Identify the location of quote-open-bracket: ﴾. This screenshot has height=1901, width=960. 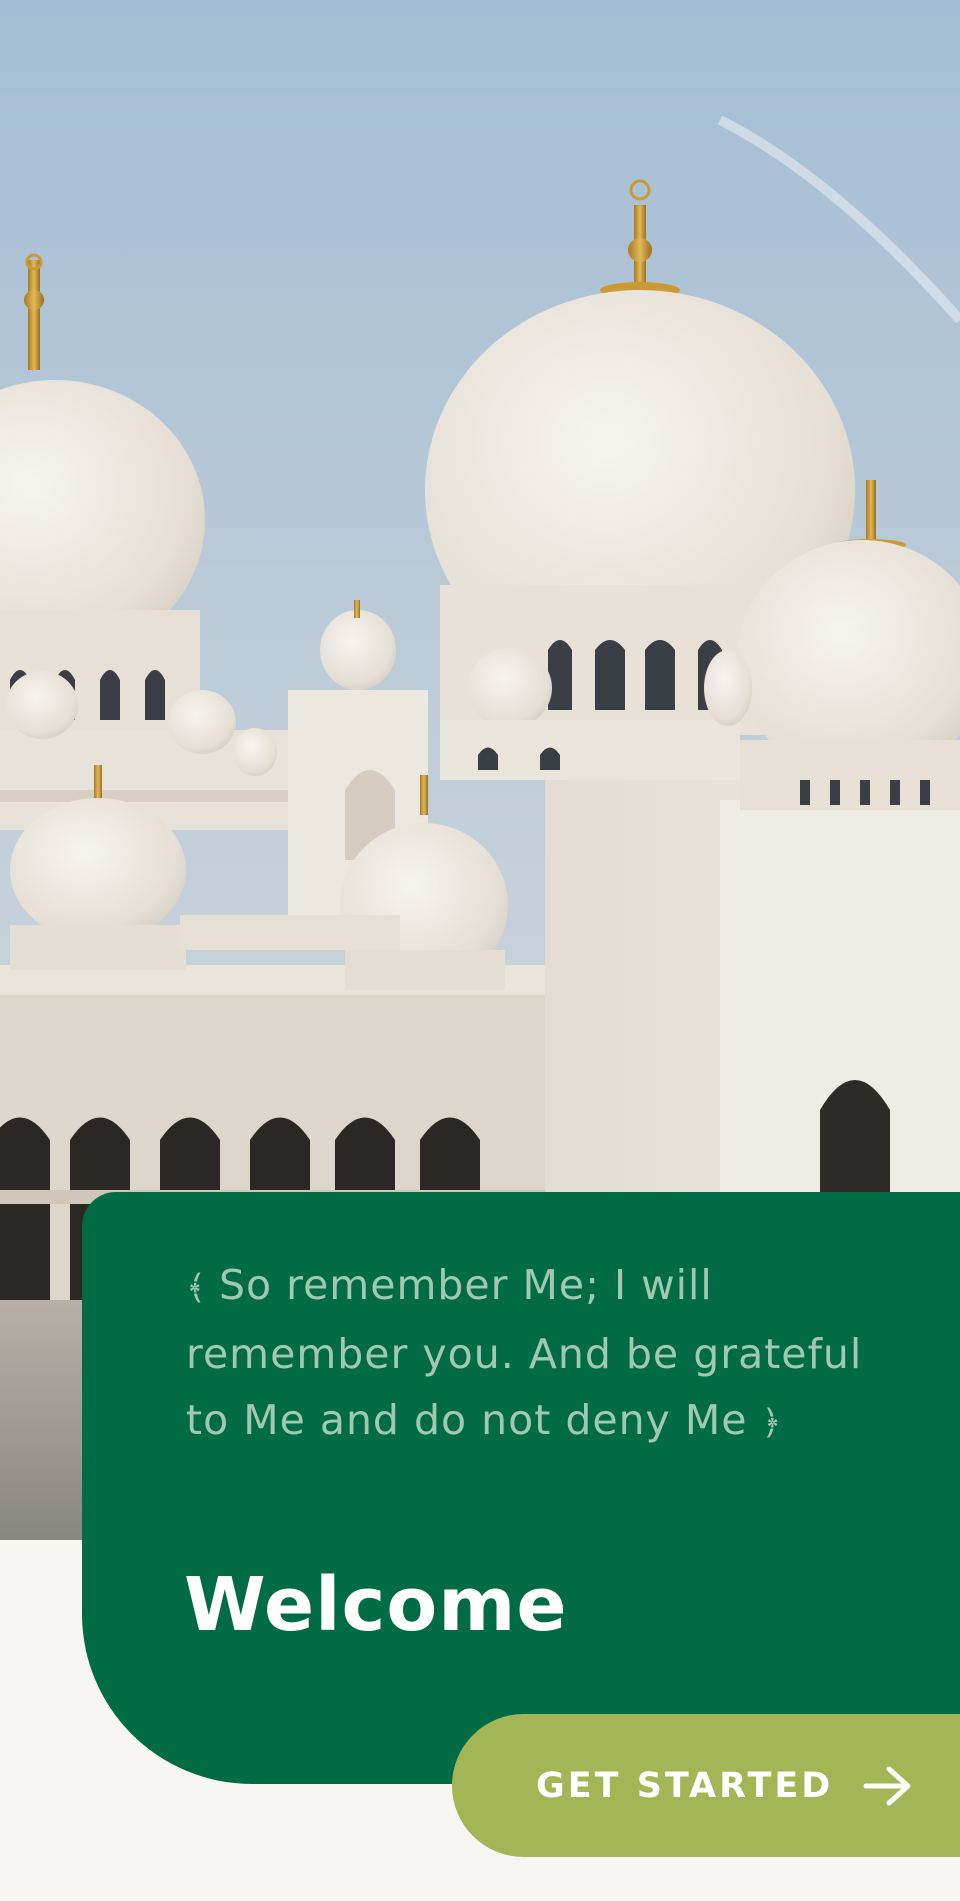
(196, 1288).